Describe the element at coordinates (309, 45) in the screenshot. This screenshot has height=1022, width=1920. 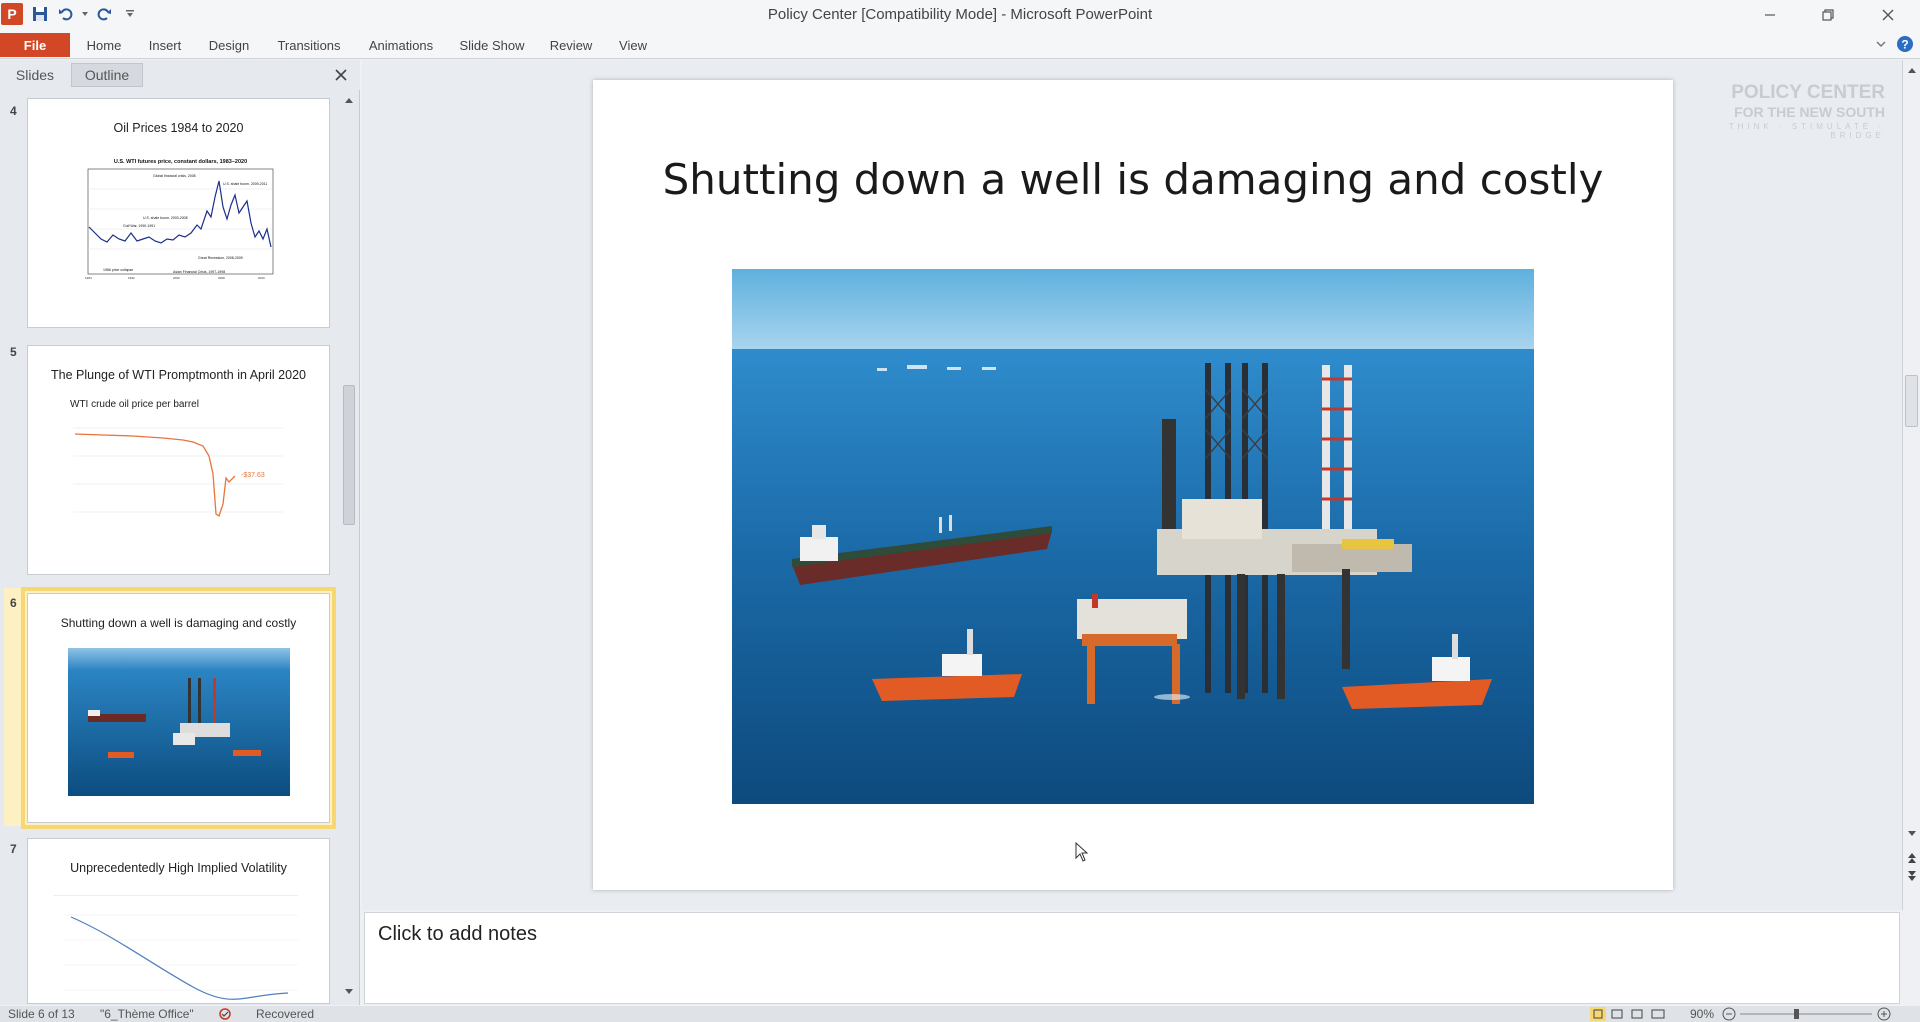
I see `tab-transitions: Transitions` at that location.